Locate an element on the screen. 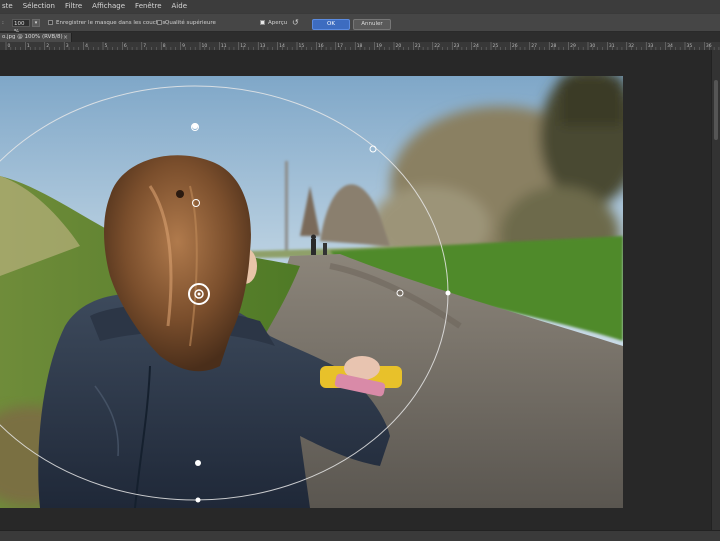  iris-handle-bottom is located at coordinates (198, 500).